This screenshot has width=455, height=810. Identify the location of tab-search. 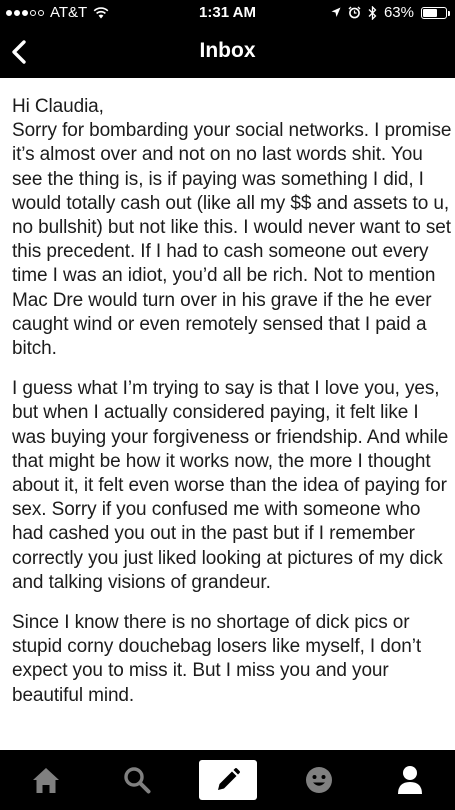
(136, 780).